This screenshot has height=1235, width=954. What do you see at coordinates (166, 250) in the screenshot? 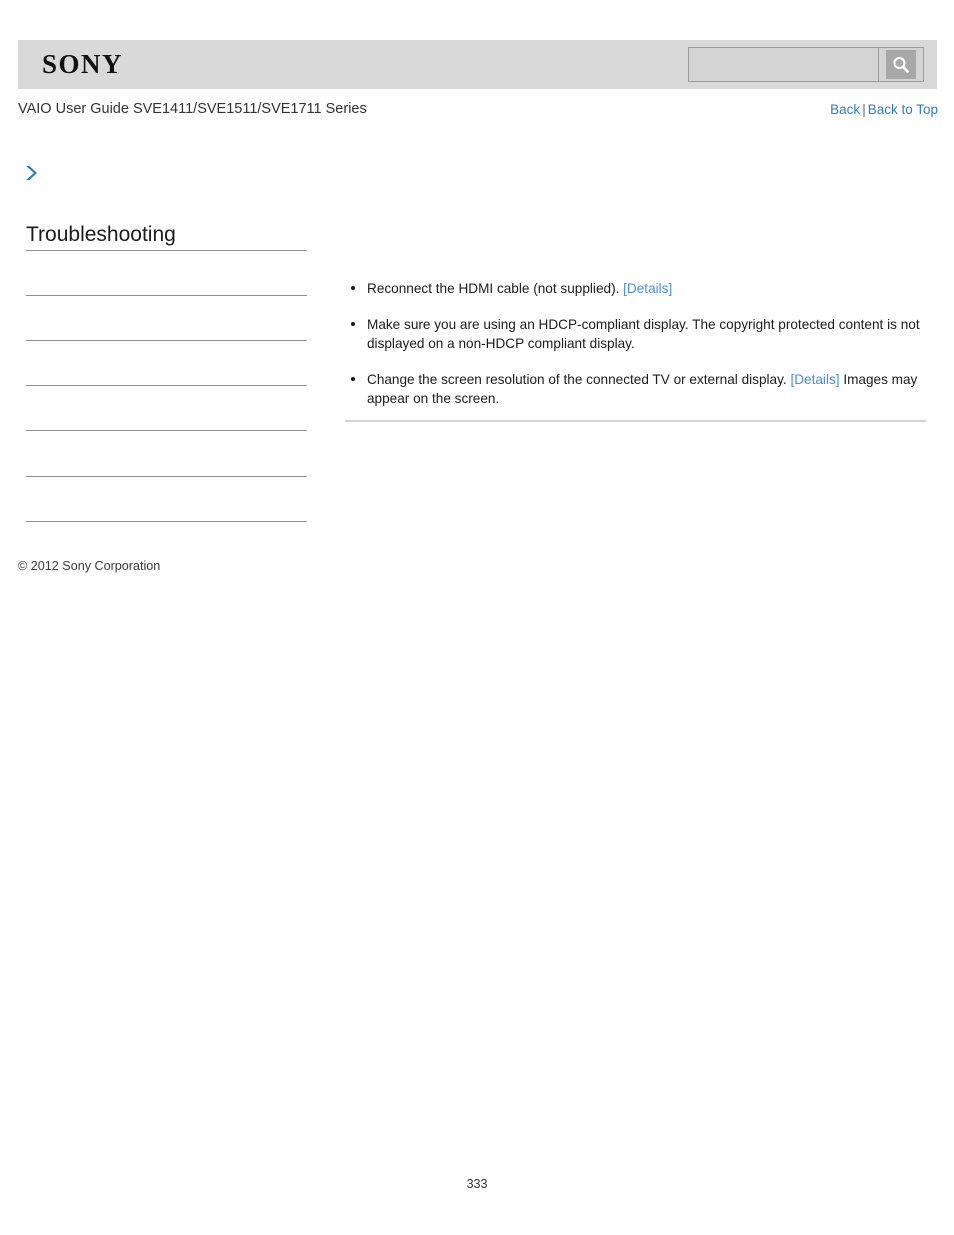
I see `sidebar-title-rule` at bounding box center [166, 250].